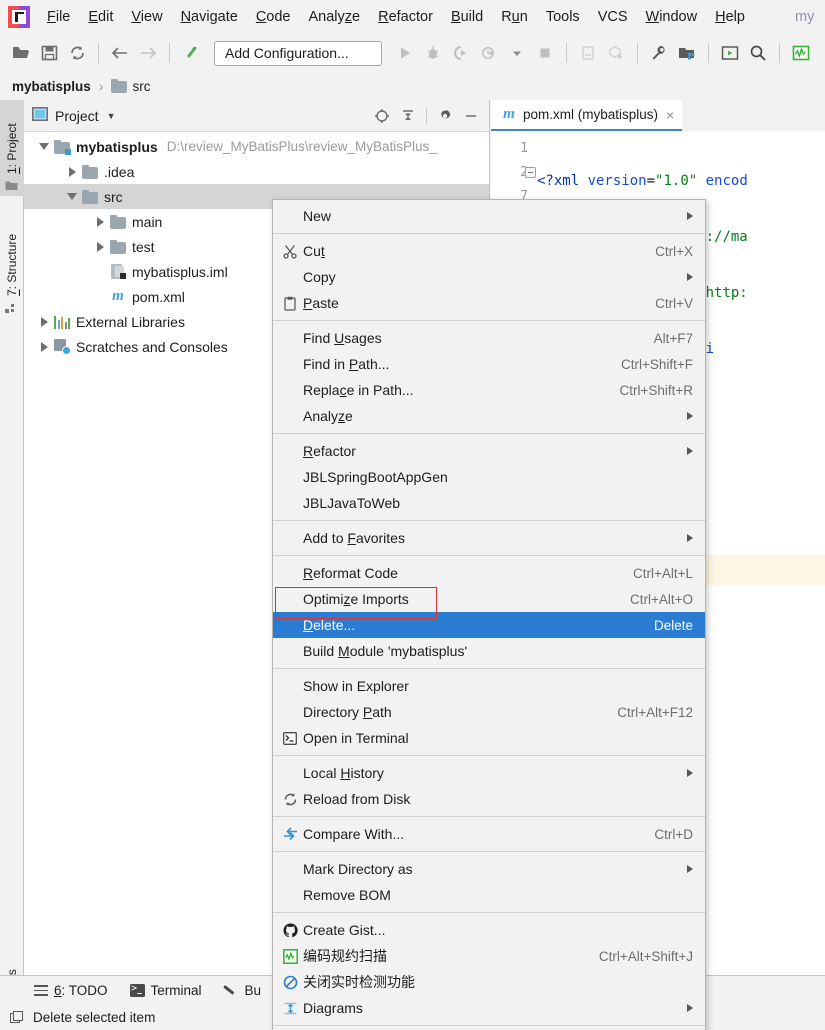 This screenshot has width=825, height=1030. What do you see at coordinates (317, 216) in the screenshot?
I see `menu-item-label: New` at bounding box center [317, 216].